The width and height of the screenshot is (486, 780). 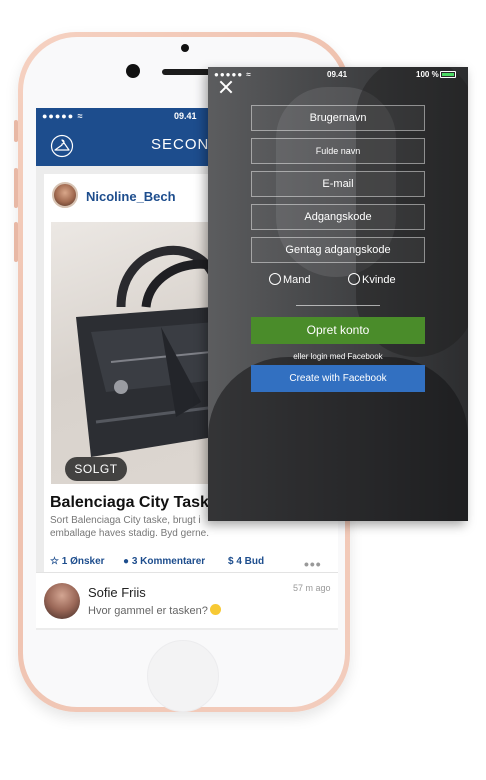 I want to click on star-icon: ☆, so click(x=54, y=561).